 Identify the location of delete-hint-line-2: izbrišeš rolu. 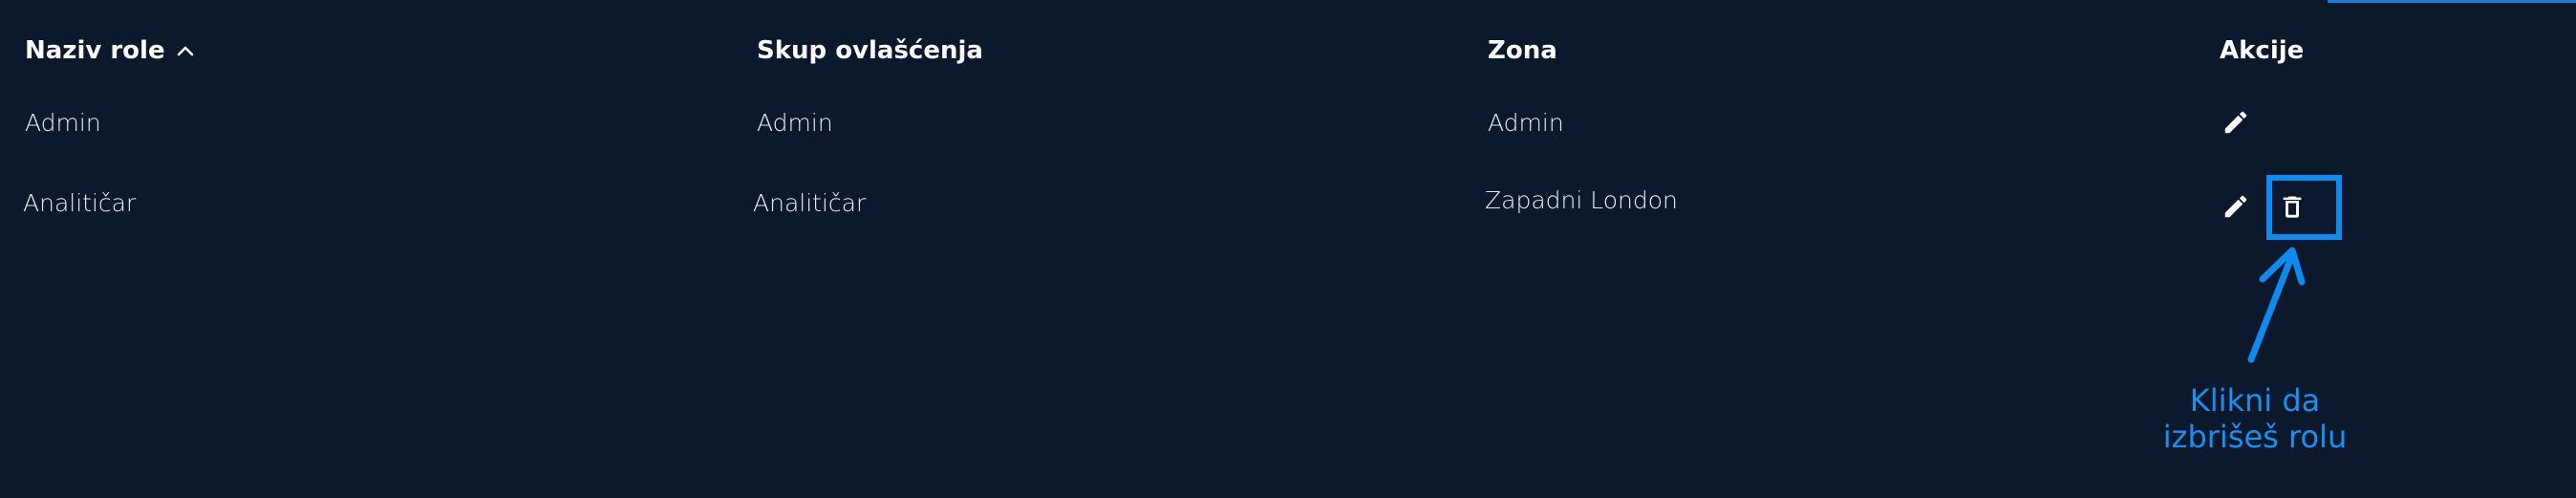
(2255, 437).